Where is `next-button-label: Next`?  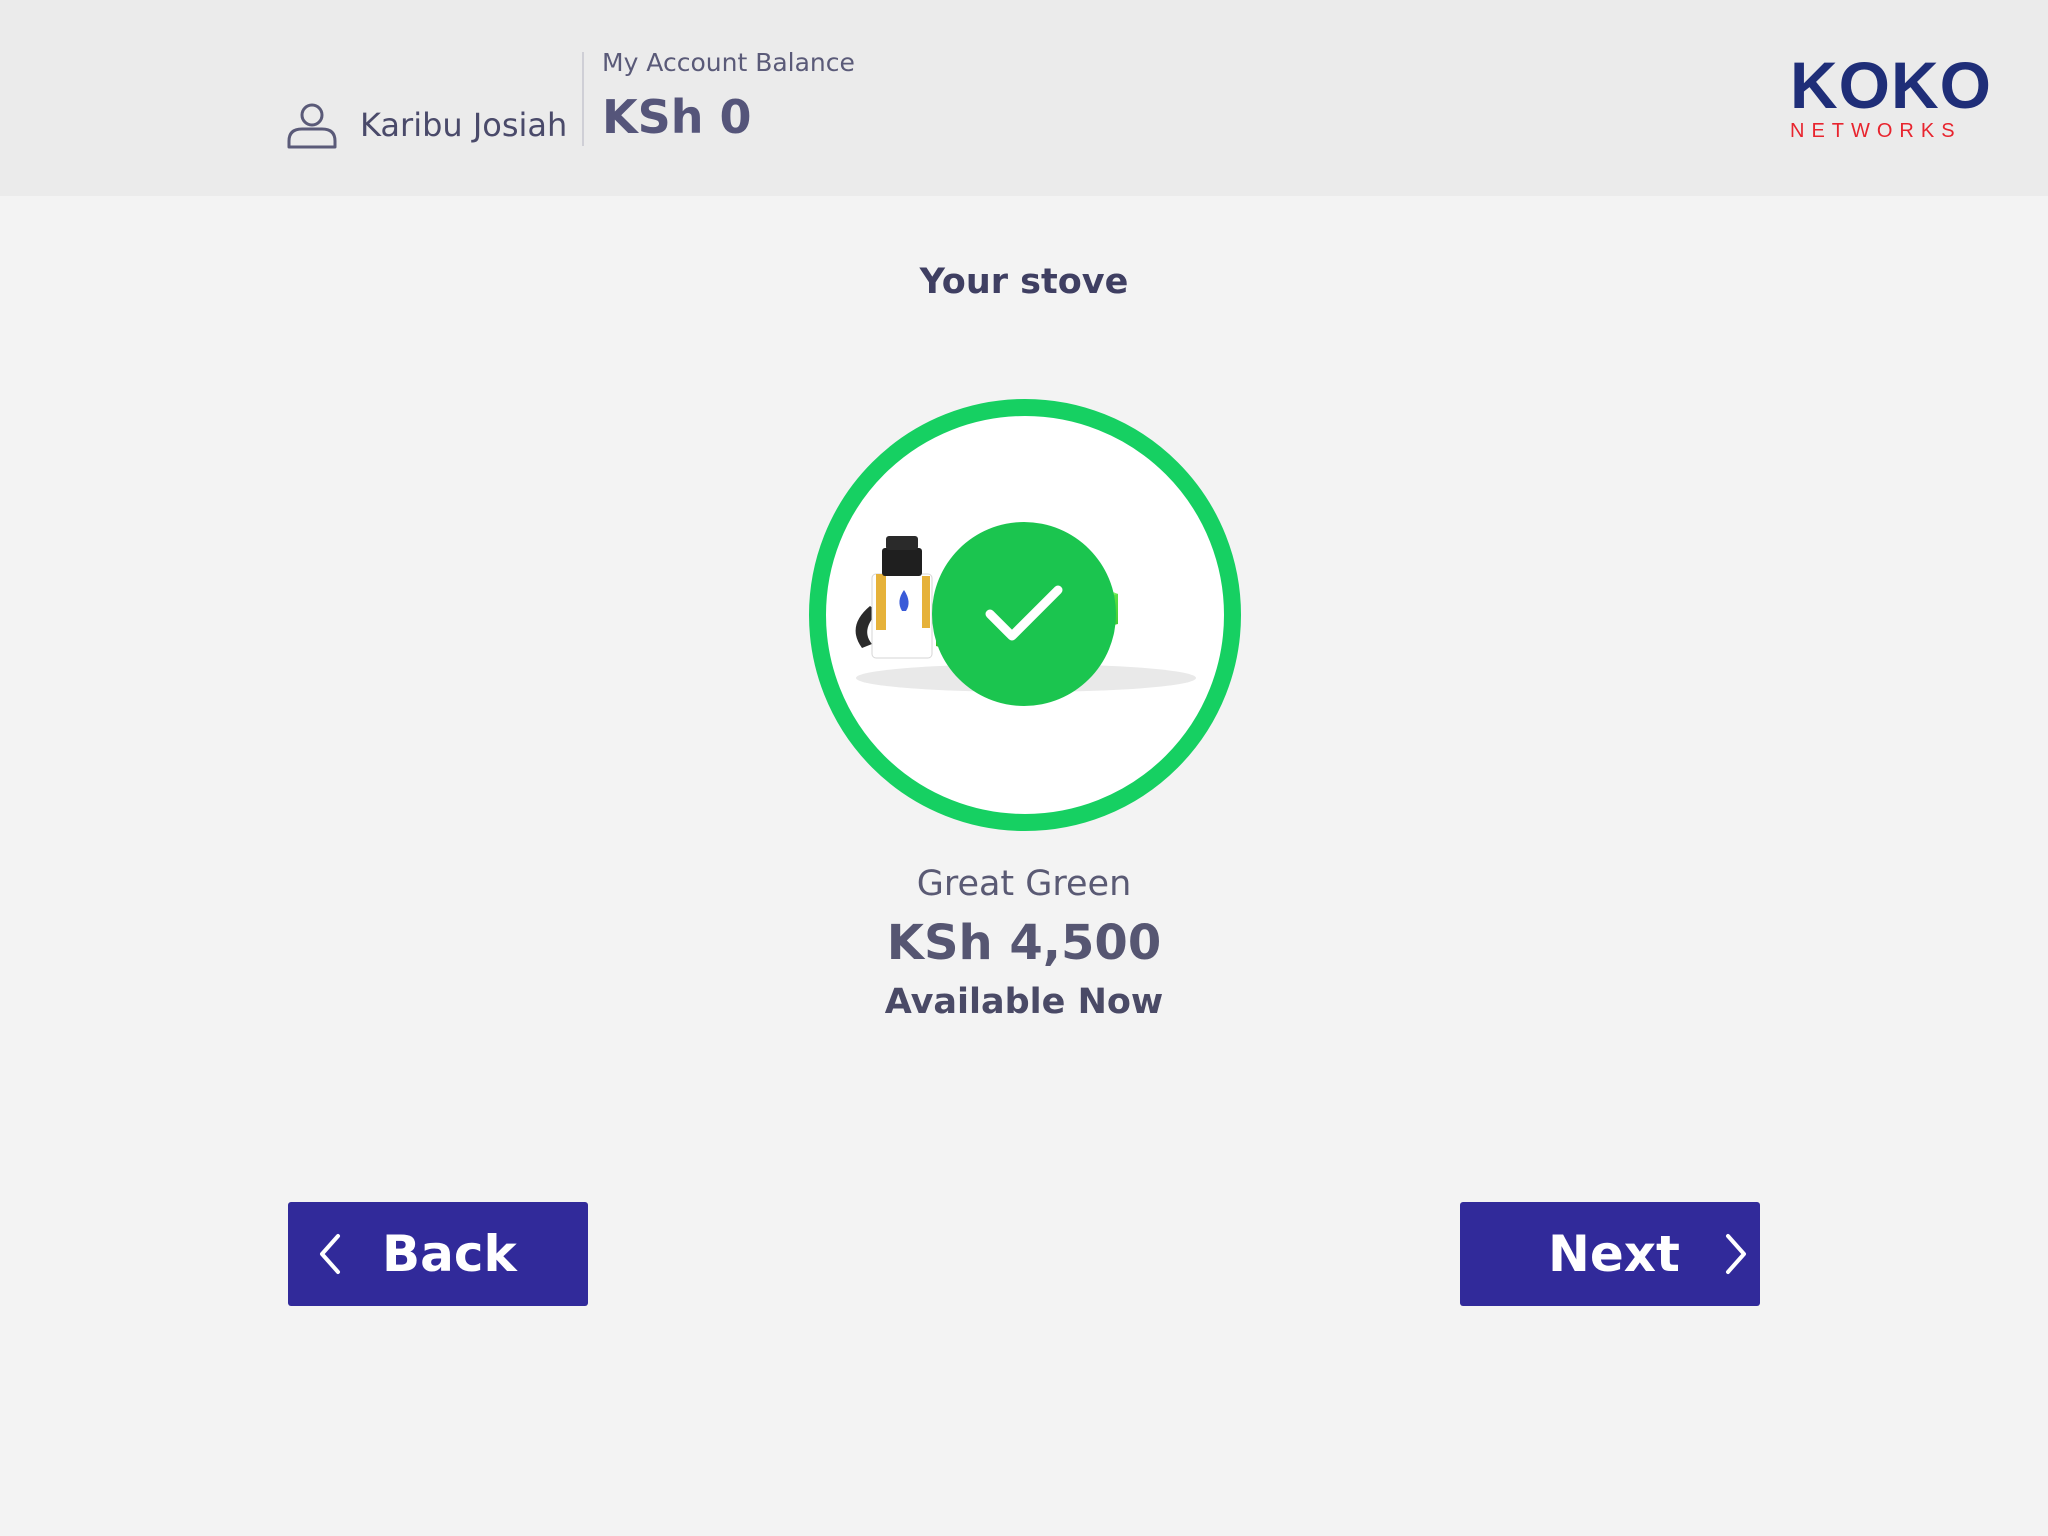
next-button-label: Next is located at coordinates (1614, 1254).